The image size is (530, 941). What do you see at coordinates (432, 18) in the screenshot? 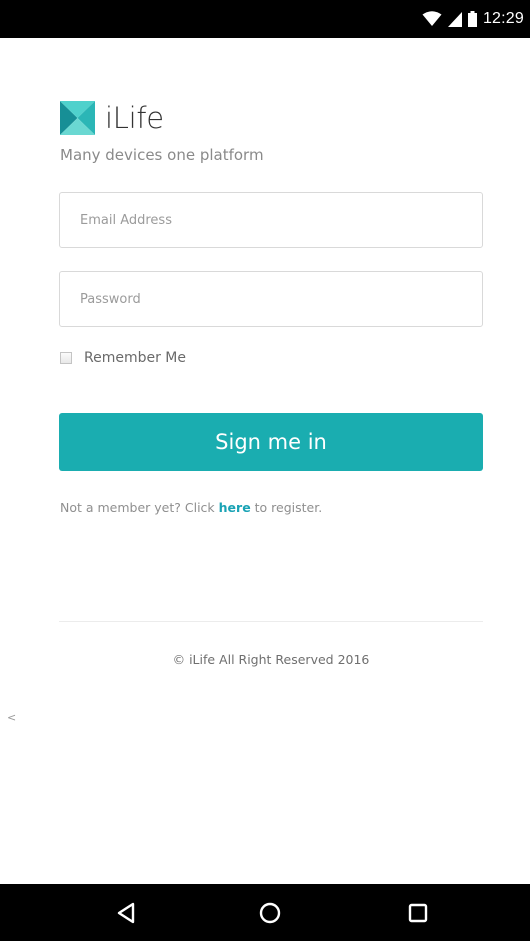
I see `wifi-icon` at bounding box center [432, 18].